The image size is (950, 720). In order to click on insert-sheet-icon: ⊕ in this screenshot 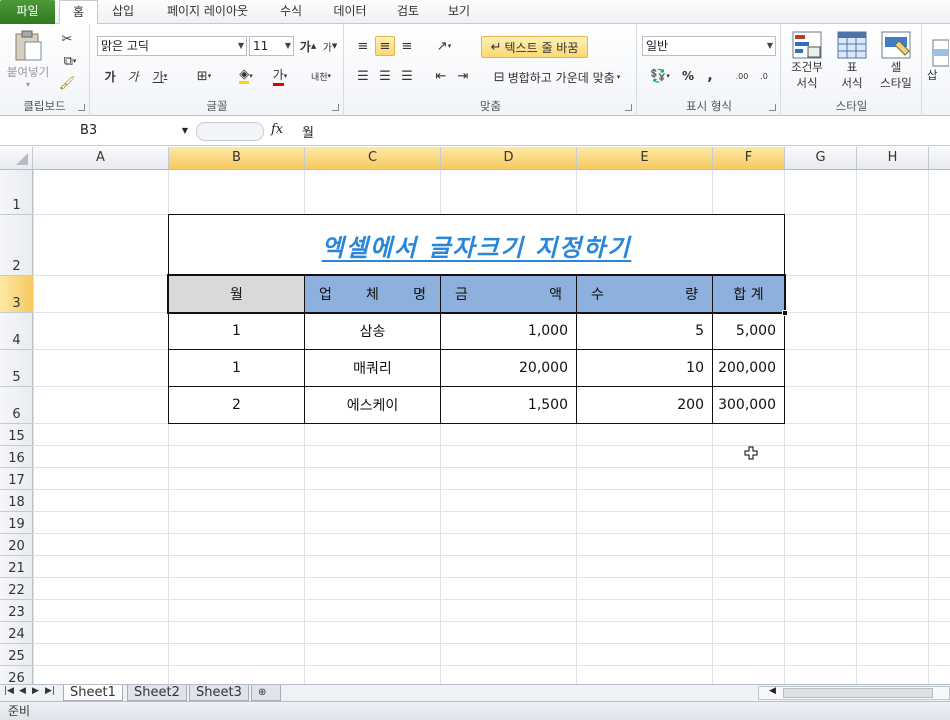, I will do `click(266, 693)`.